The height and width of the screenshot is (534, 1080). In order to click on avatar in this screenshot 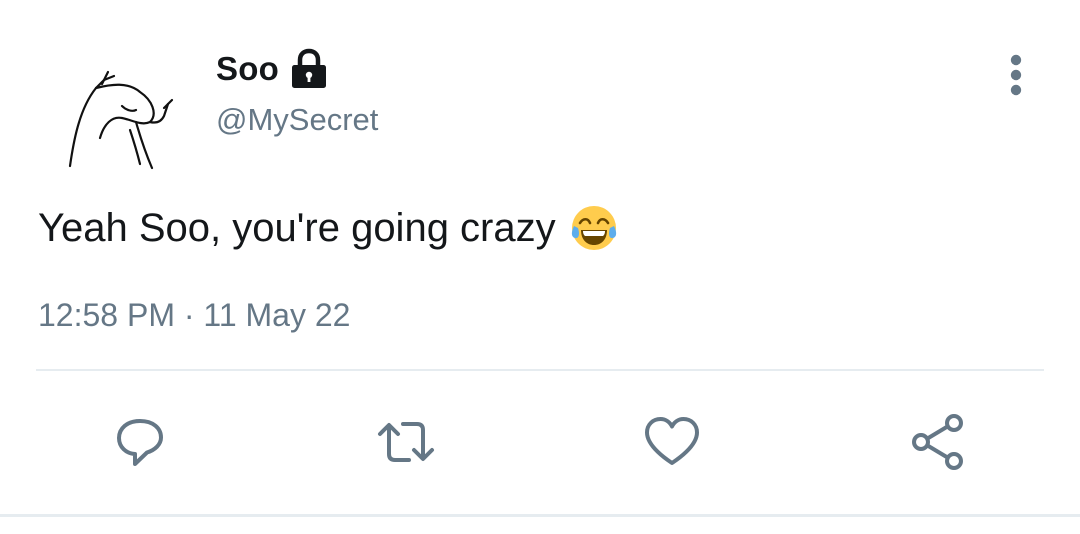, I will do `click(121, 117)`.